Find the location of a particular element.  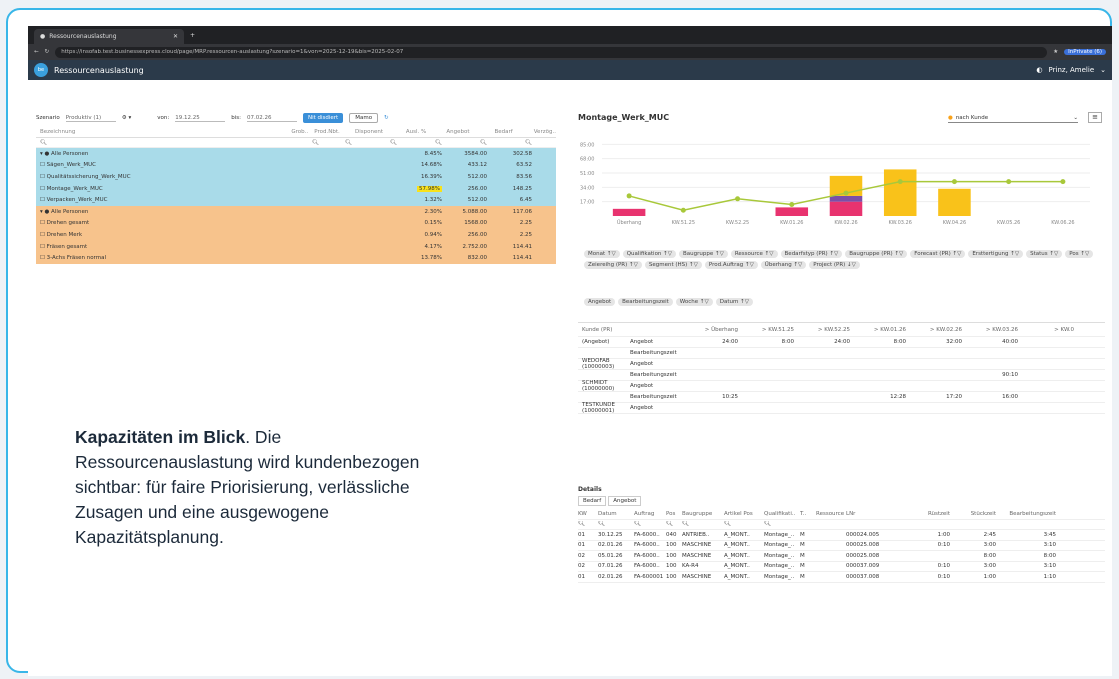

settings-icon: ⚙ ▾ is located at coordinates (126, 118).